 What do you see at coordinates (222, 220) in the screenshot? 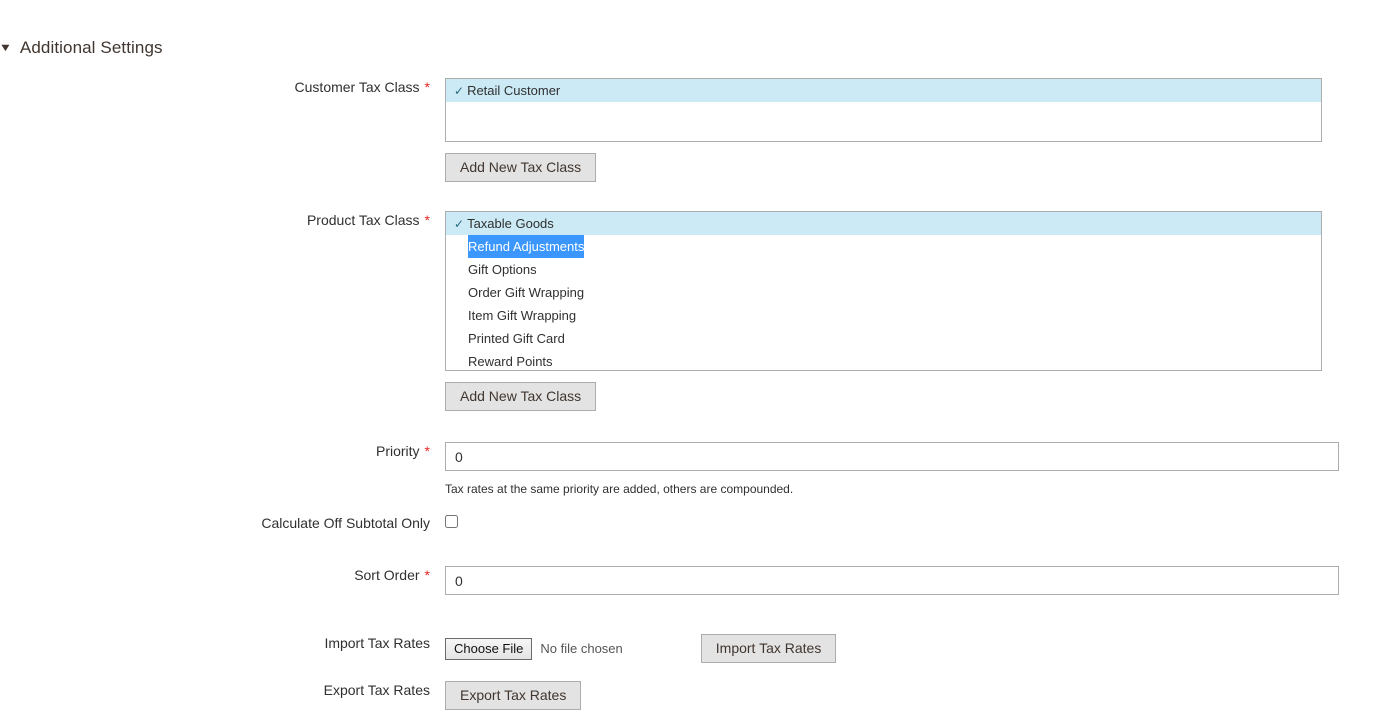
I see `product-tax-class-label: Product Tax Class *` at bounding box center [222, 220].